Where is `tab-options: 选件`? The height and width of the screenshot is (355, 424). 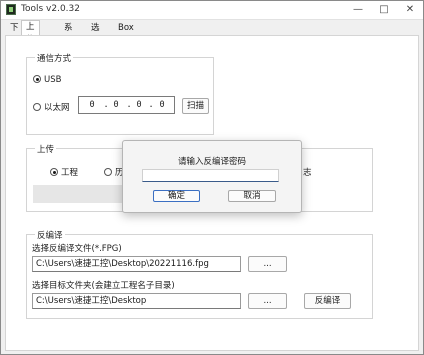 tab-options: 选件 is located at coordinates (95, 33).